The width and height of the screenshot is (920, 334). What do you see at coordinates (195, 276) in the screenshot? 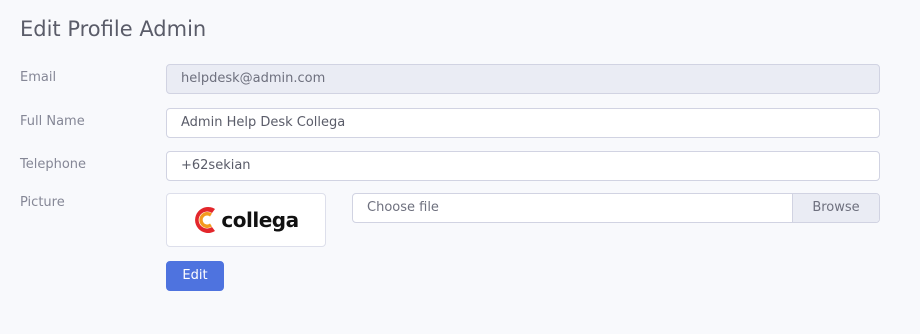
I see `edit-button: Edit` at bounding box center [195, 276].